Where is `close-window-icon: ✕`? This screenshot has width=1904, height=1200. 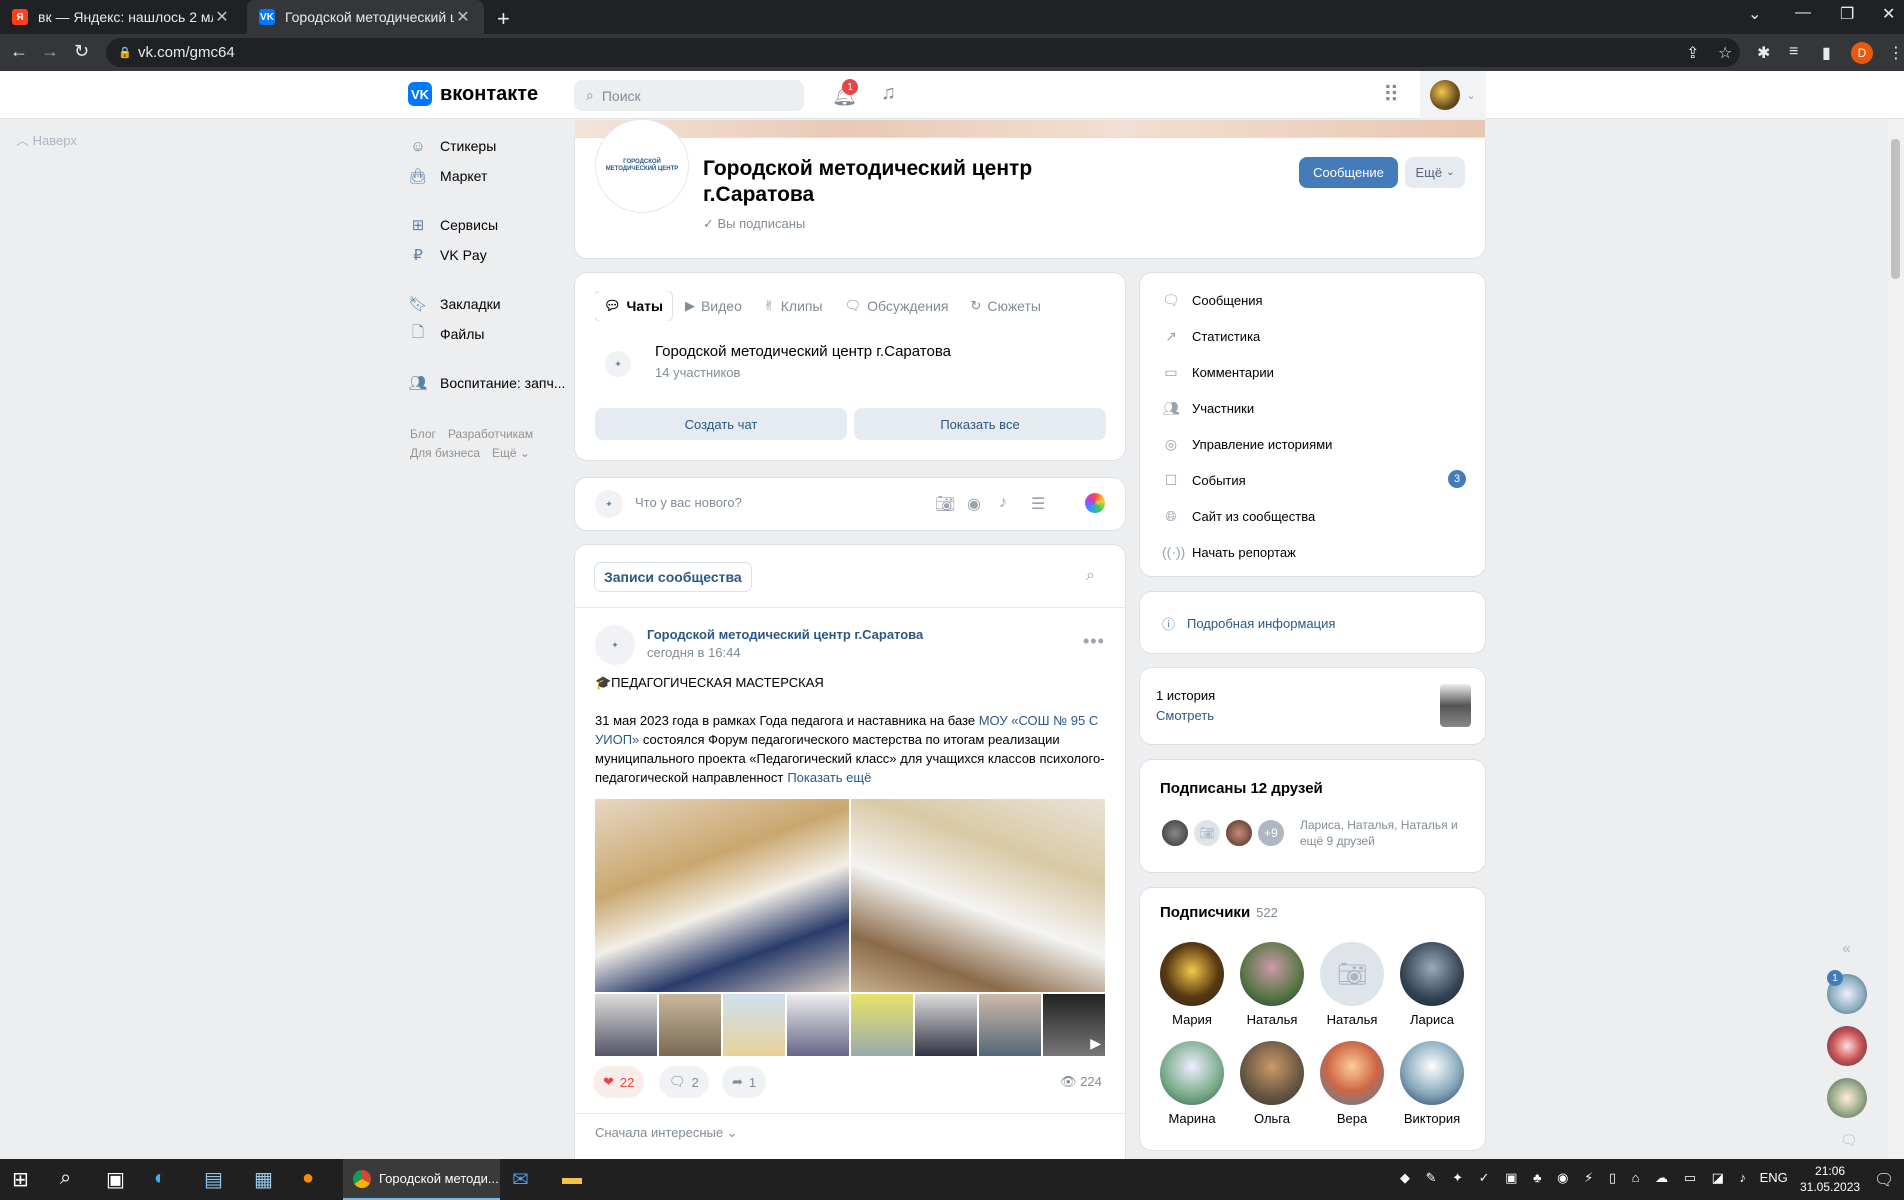 close-window-icon: ✕ is located at coordinates (1888, 14).